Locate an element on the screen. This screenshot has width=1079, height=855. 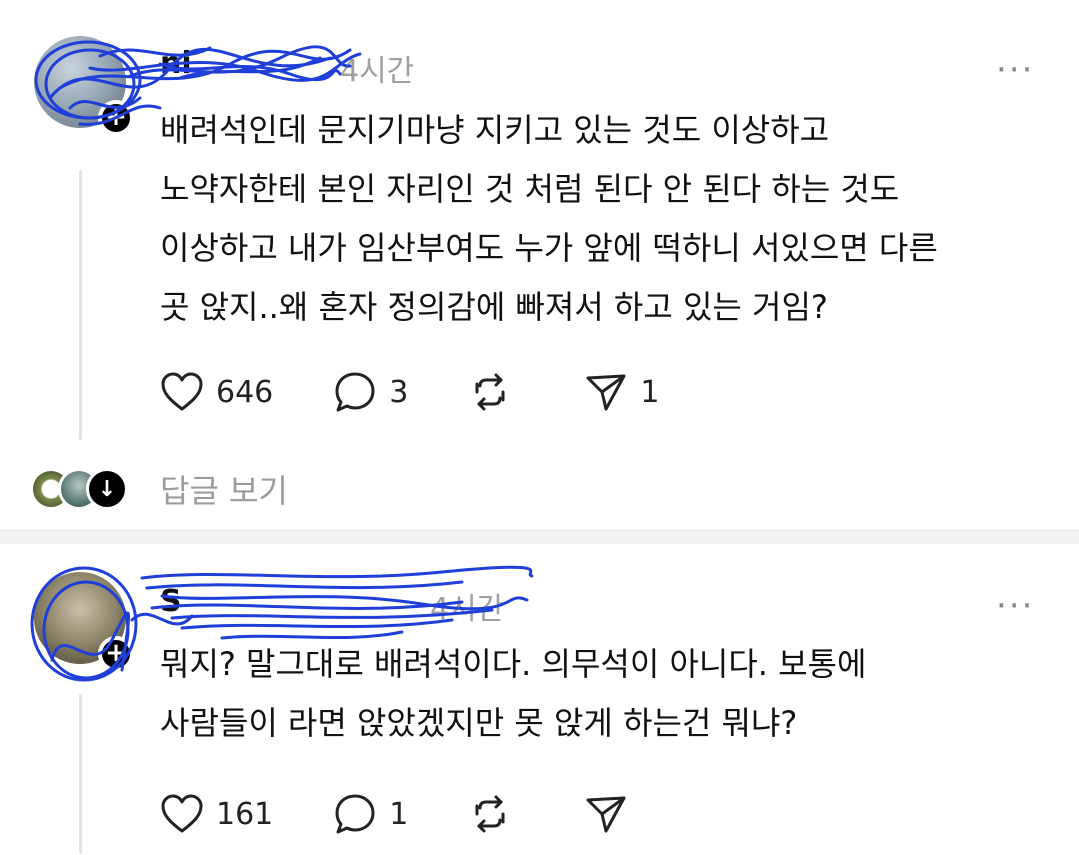
action-bar: 646 3 1 is located at coordinates (439, 392).